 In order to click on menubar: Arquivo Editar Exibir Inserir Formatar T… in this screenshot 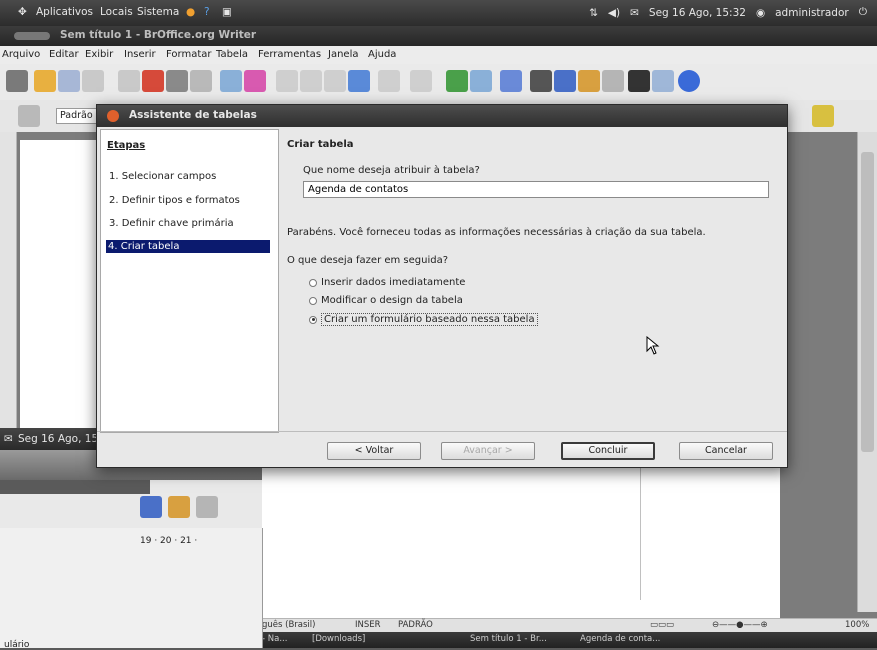, I will do `click(438, 55)`.